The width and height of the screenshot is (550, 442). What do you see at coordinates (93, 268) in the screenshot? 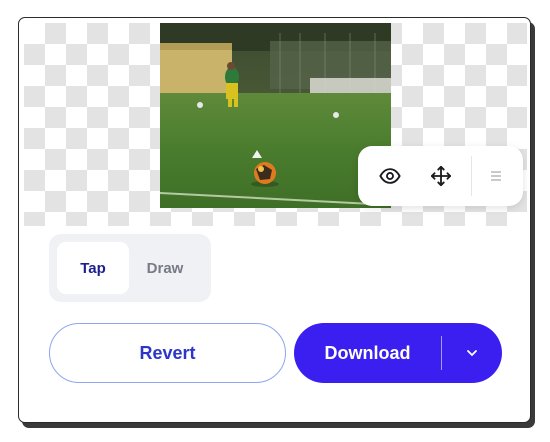
I see `tap-mode-button: Tap` at bounding box center [93, 268].